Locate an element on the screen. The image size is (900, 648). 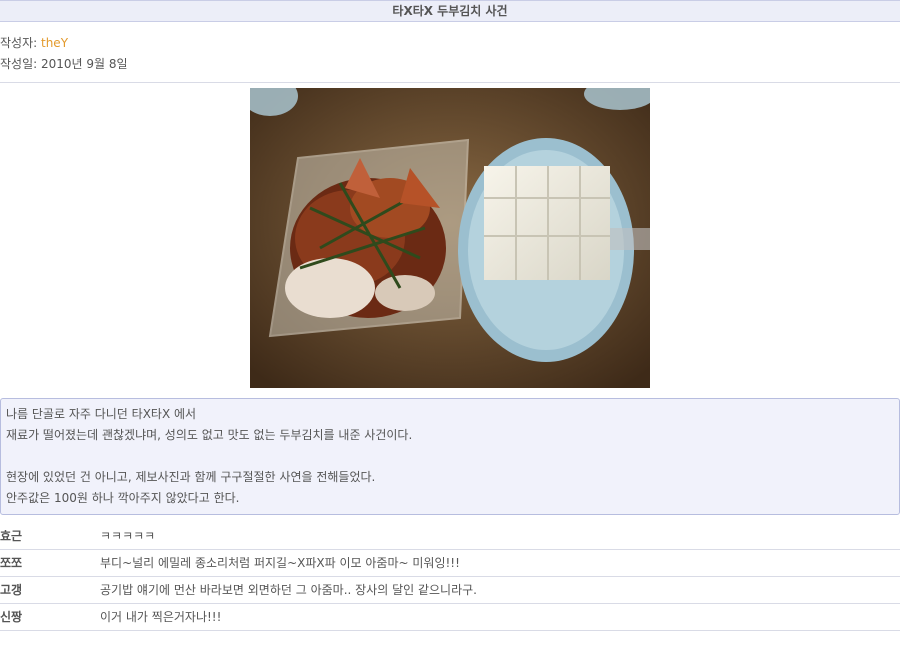
date-label: 작성일: is located at coordinates (19, 64).